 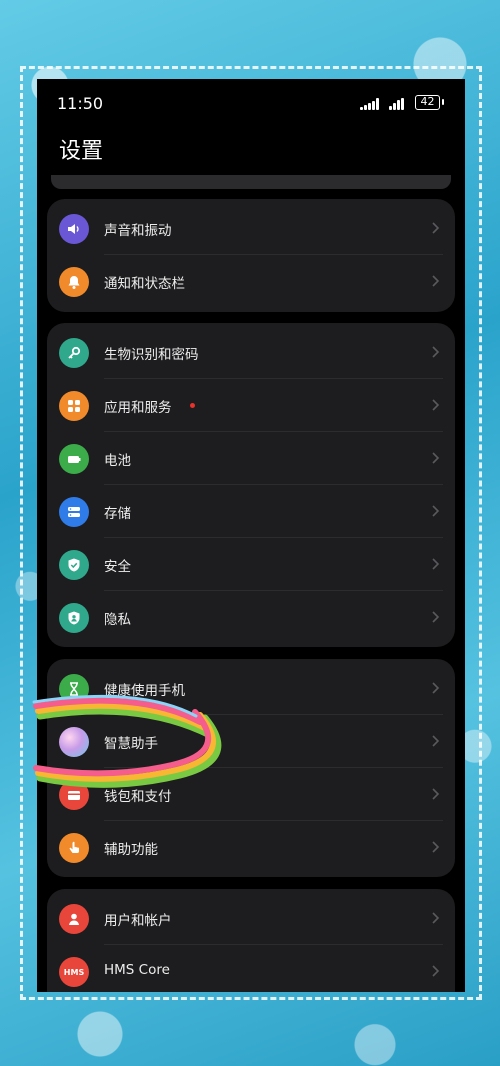 I want to click on settings-item-label: 生物识别和密码, so click(x=151, y=355).